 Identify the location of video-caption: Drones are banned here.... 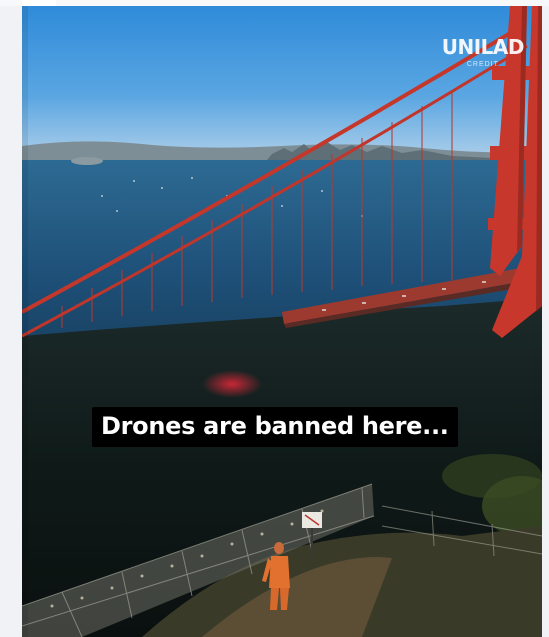
(275, 427).